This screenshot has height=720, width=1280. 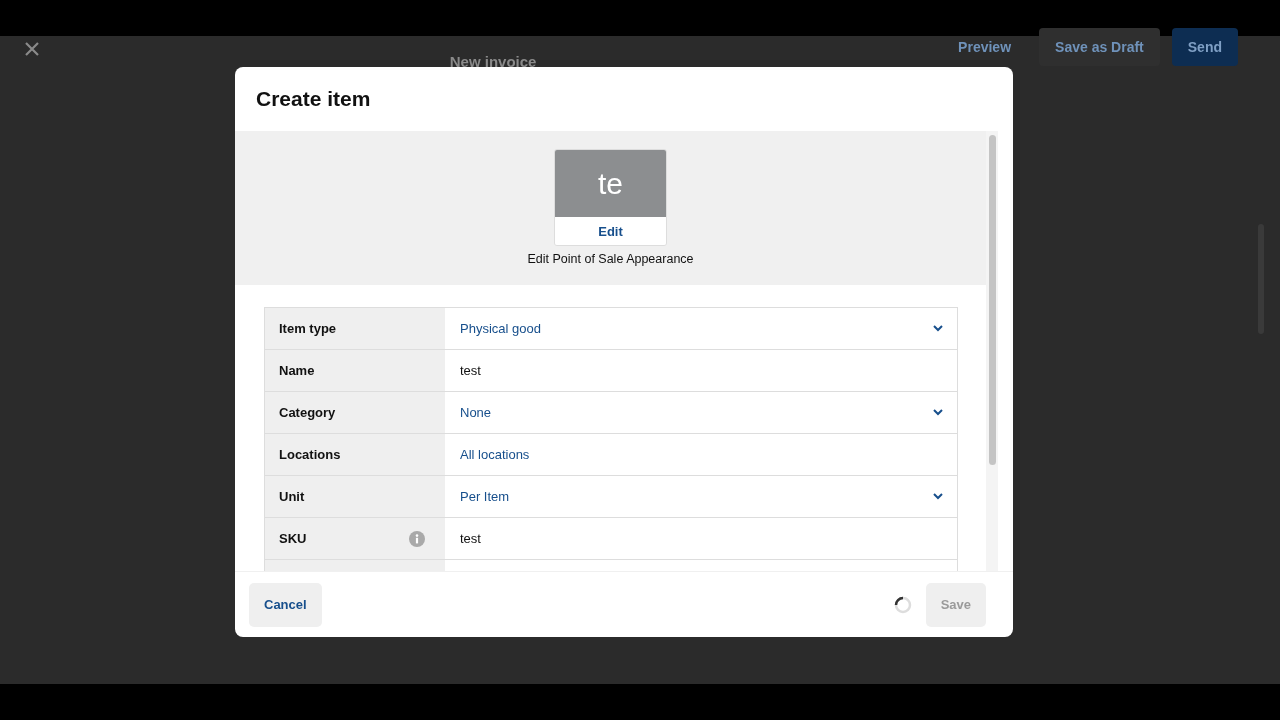 I want to click on field-label: Locations, so click(x=310, y=454).